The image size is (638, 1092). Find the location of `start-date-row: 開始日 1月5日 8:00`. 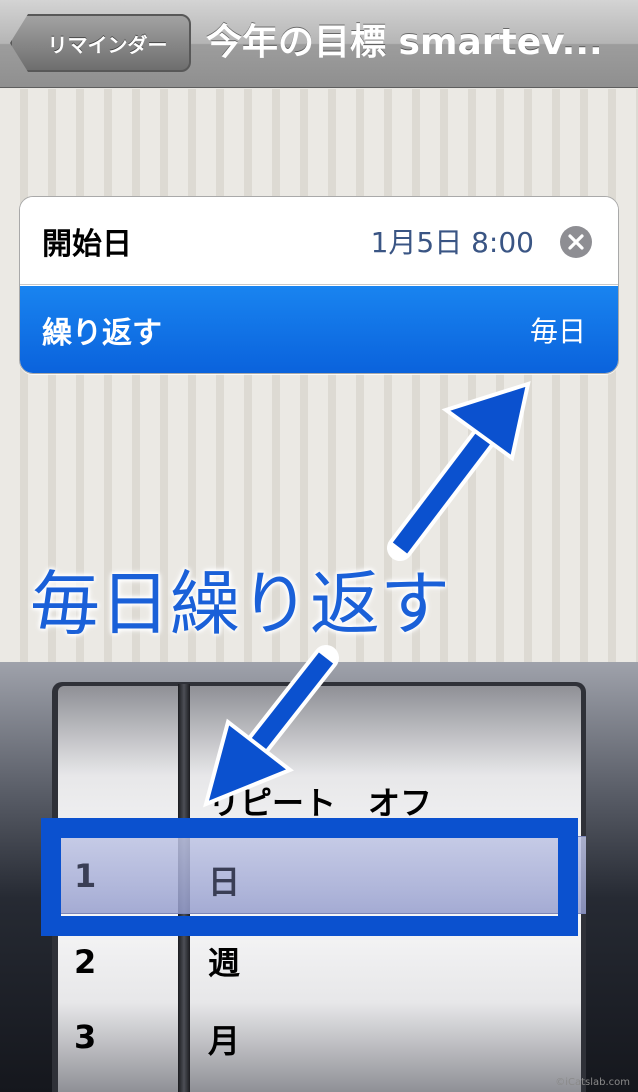

start-date-row: 開始日 1月5日 8:00 is located at coordinates (319, 241).